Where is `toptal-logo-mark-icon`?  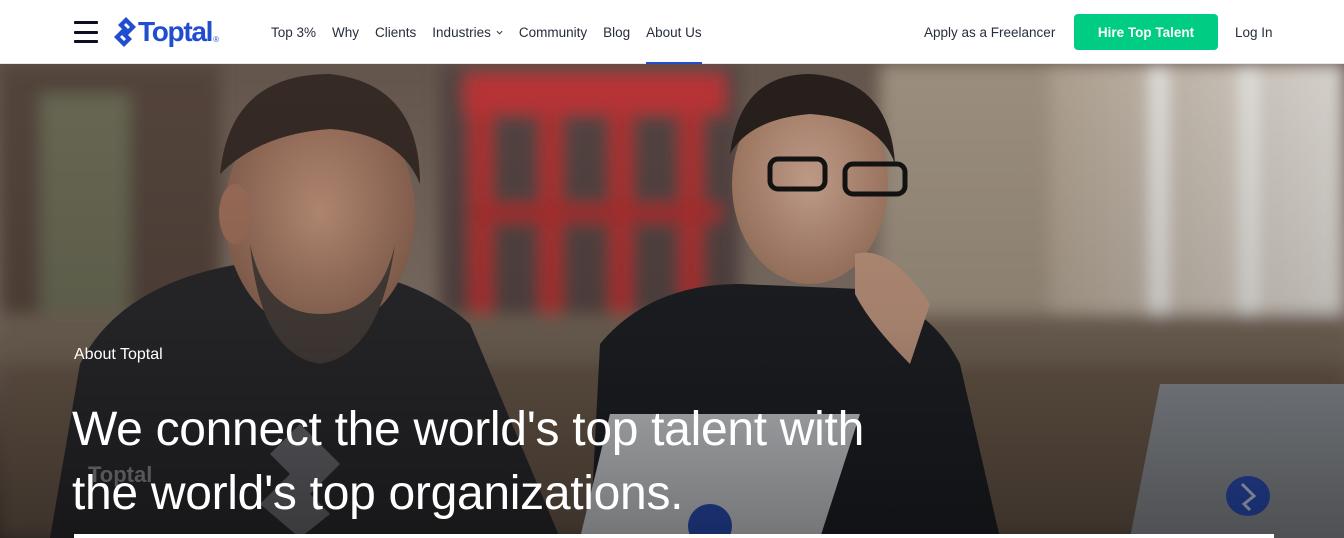
toptal-logo-mark-icon is located at coordinates (125, 32).